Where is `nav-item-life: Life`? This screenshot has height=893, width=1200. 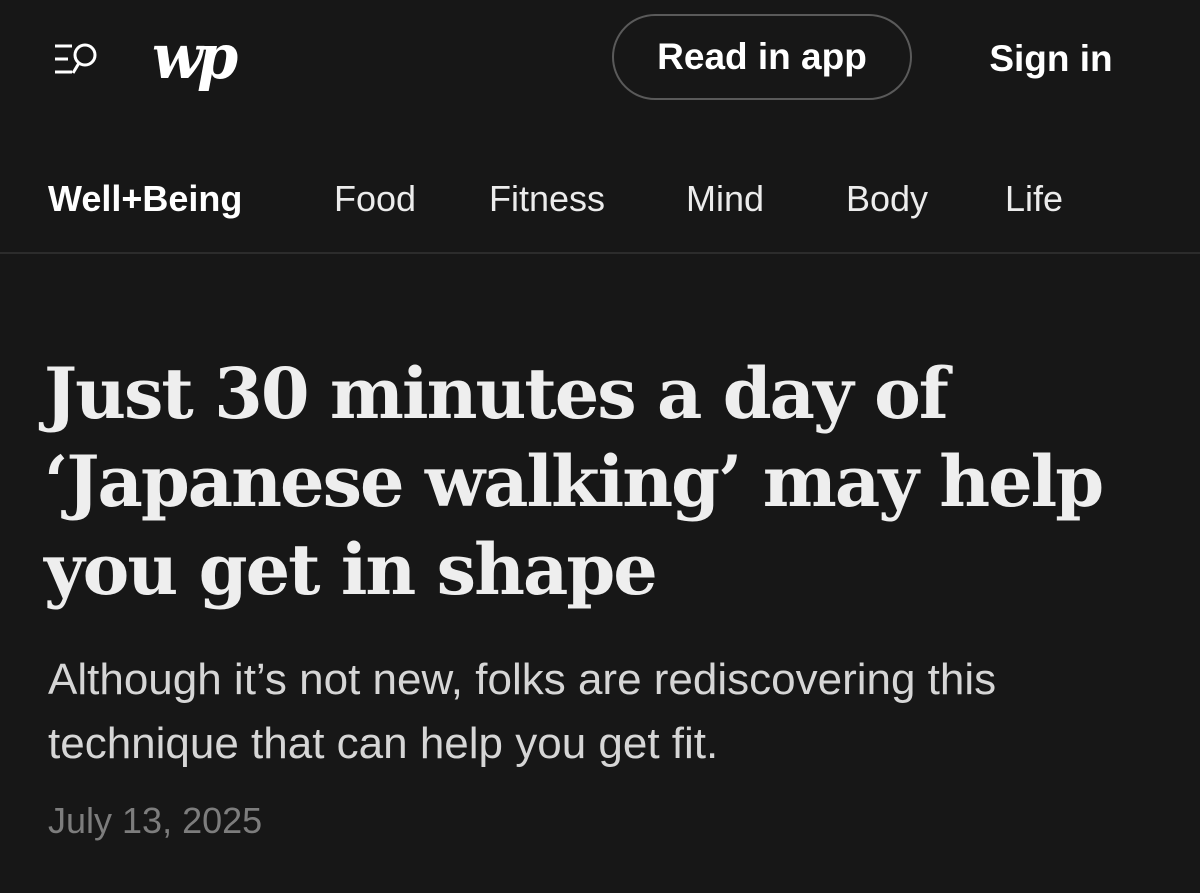 nav-item-life: Life is located at coordinates (1034, 199).